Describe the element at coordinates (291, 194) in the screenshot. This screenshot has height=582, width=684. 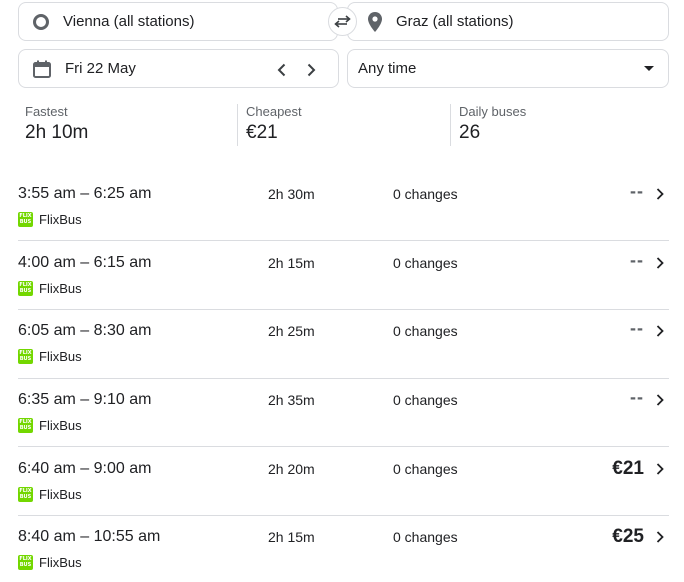
I see `trip-duration: 2h 30m` at that location.